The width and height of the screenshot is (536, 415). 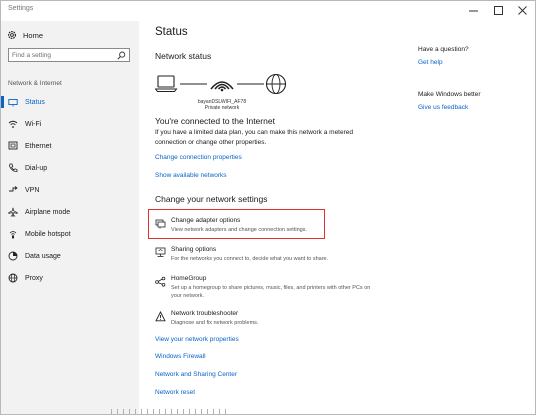 I want to click on change-connection-properties-link: Change connection properties, so click(x=198, y=157).